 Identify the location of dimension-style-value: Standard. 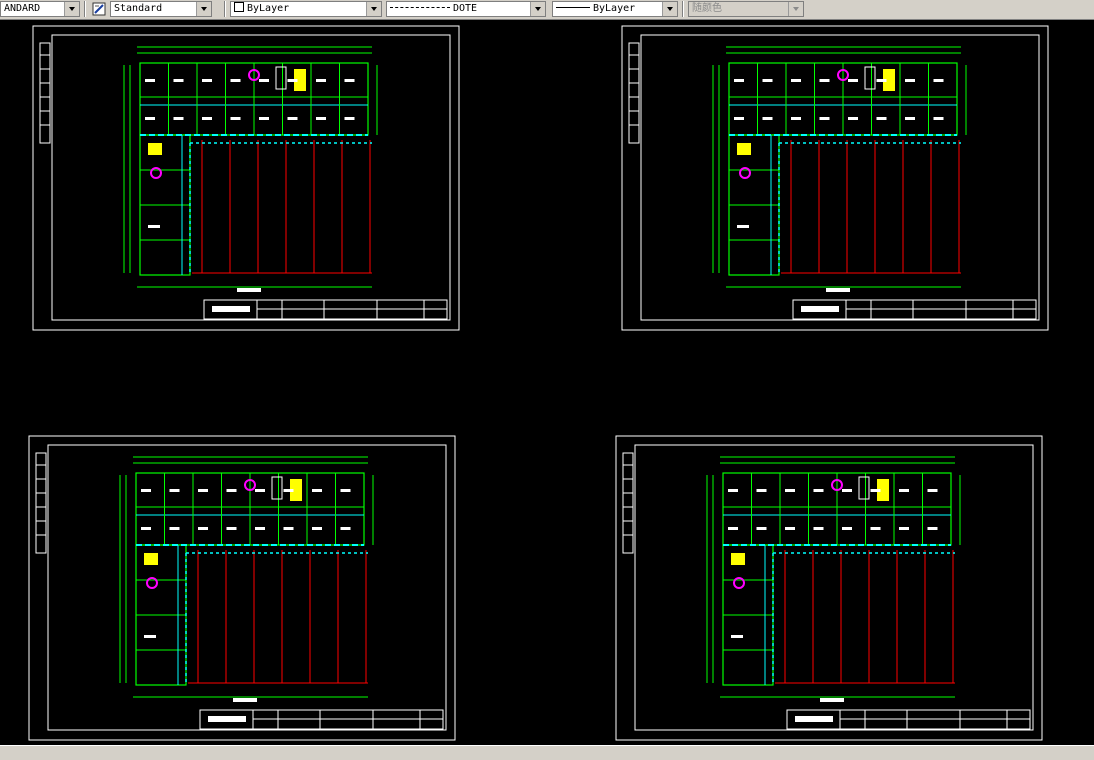
(138, 8).